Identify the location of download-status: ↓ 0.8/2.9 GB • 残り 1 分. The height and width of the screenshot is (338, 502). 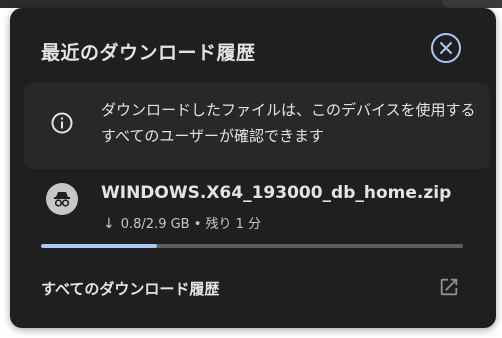
(182, 222).